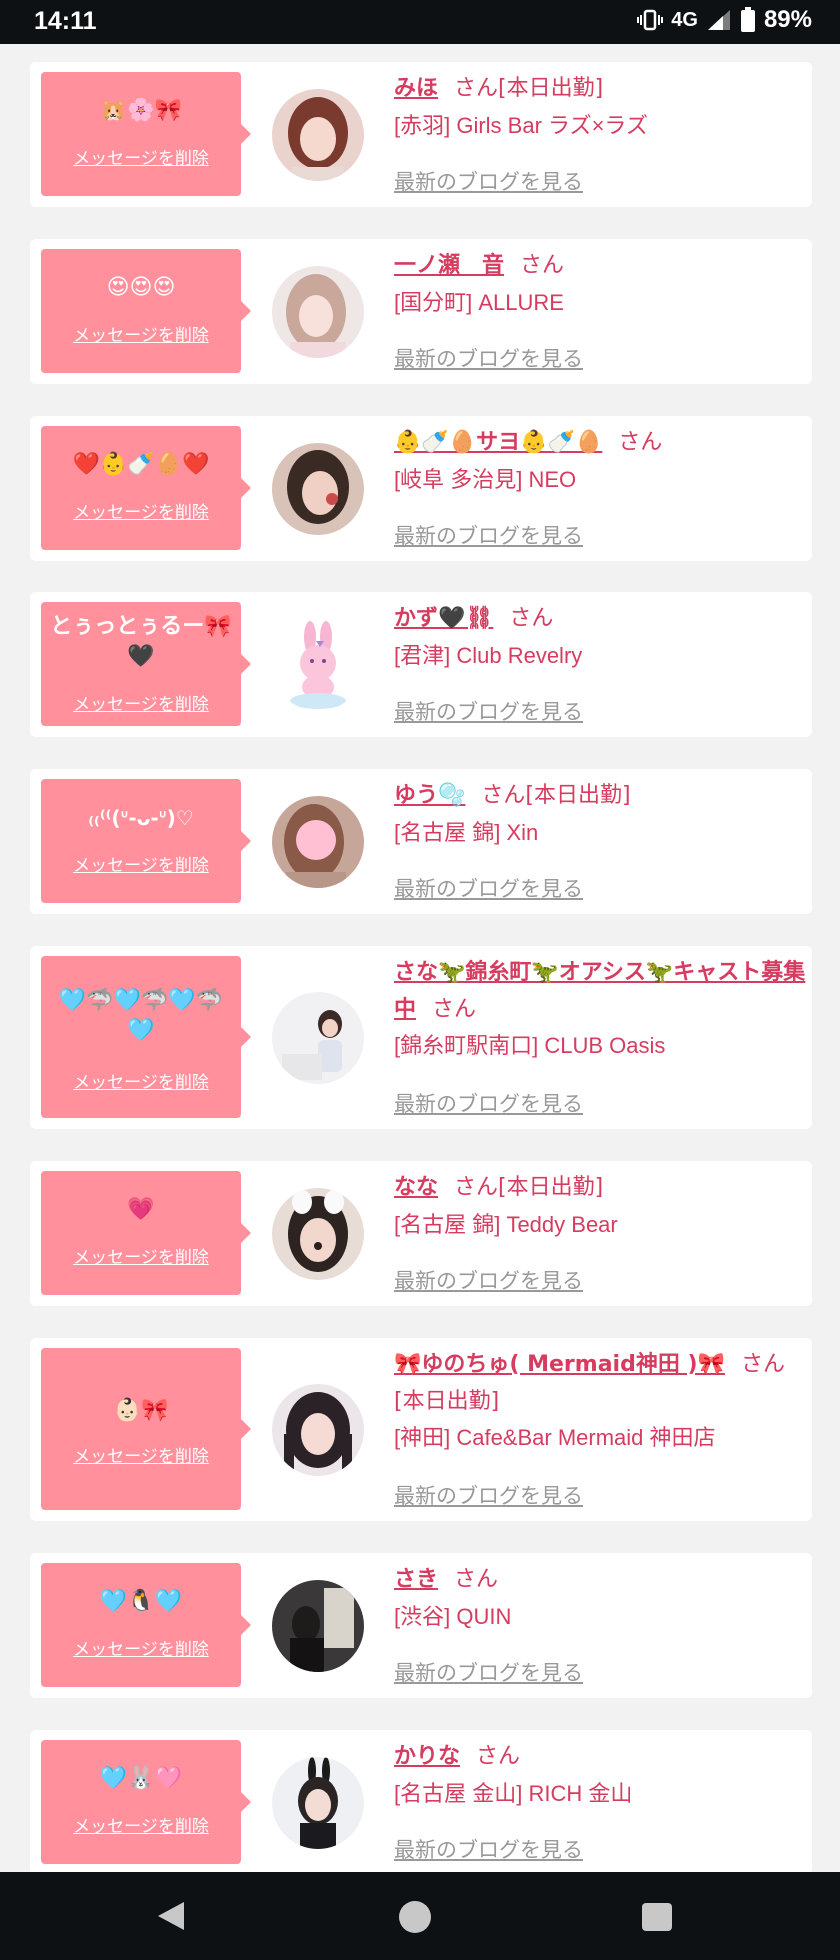 The width and height of the screenshot is (840, 1960). What do you see at coordinates (416, 88) in the screenshot?
I see `cast-name-link: みほ` at bounding box center [416, 88].